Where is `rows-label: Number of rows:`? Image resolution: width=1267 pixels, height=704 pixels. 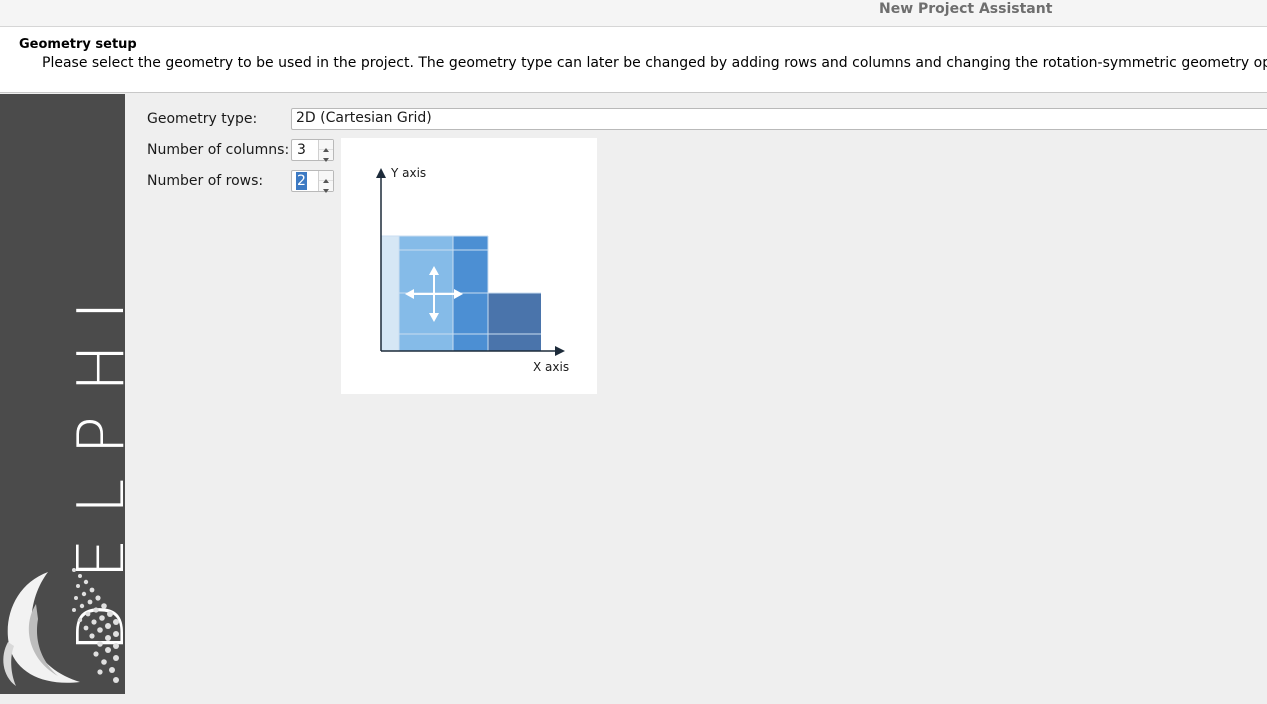
rows-label: Number of rows: is located at coordinates (205, 181).